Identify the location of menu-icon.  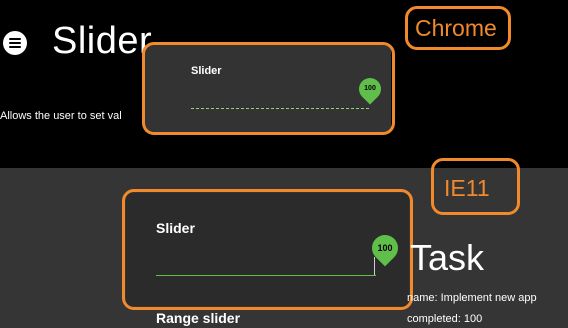
(15, 43).